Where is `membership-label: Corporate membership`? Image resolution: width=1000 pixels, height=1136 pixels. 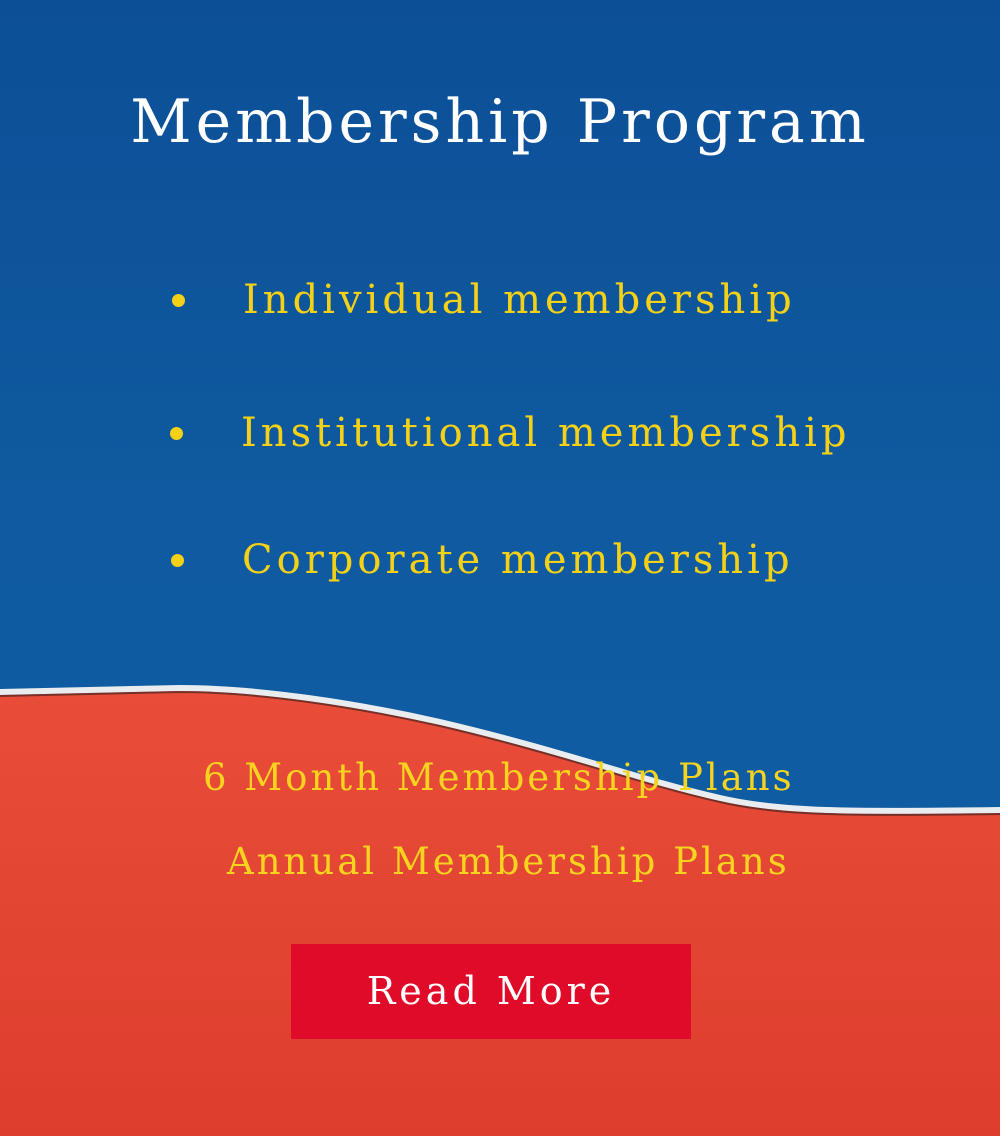
membership-label: Corporate membership is located at coordinates (518, 560).